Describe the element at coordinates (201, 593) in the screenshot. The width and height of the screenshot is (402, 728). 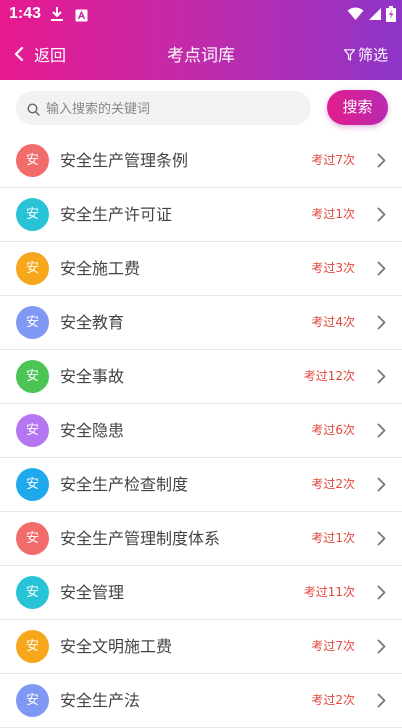
I see `list-item: 安 安全管理 考过11次` at that location.